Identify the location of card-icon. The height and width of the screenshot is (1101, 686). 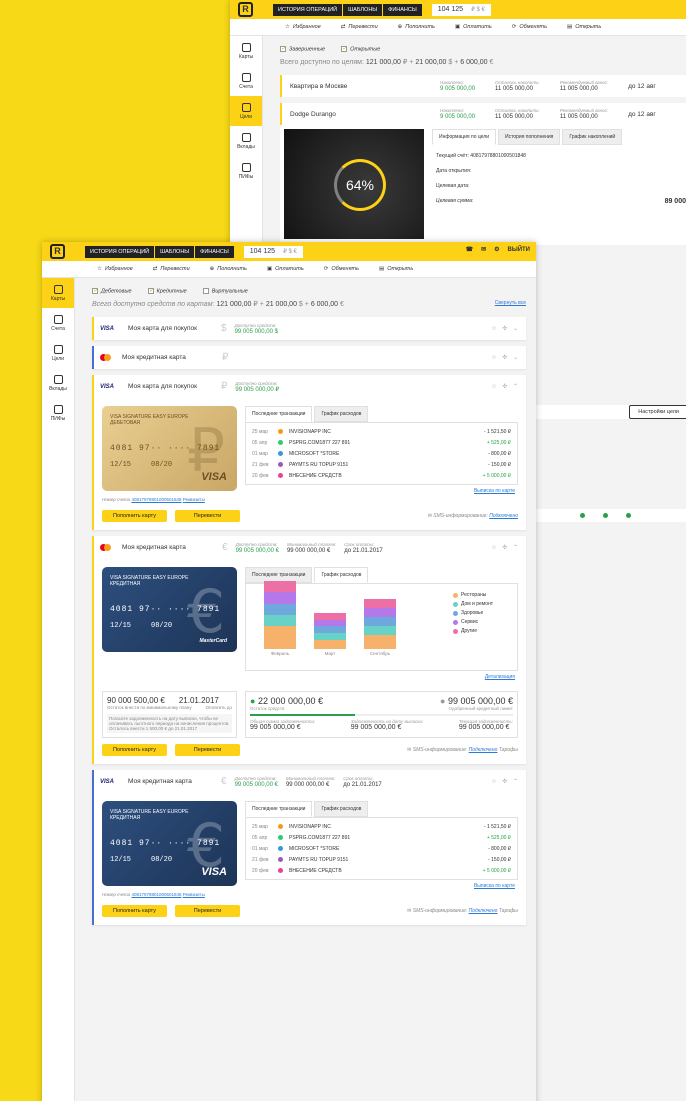
(58, 289).